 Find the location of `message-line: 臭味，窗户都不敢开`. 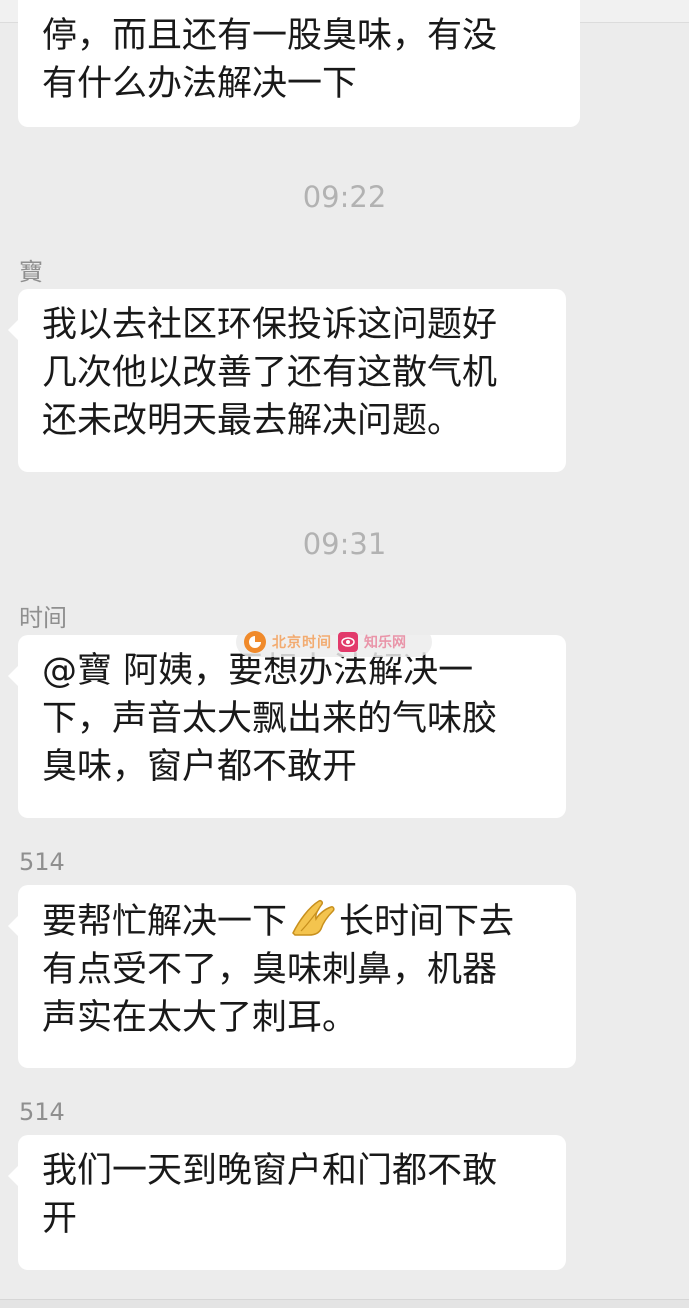

message-line: 臭味，窗户都不敢开 is located at coordinates (200, 767).